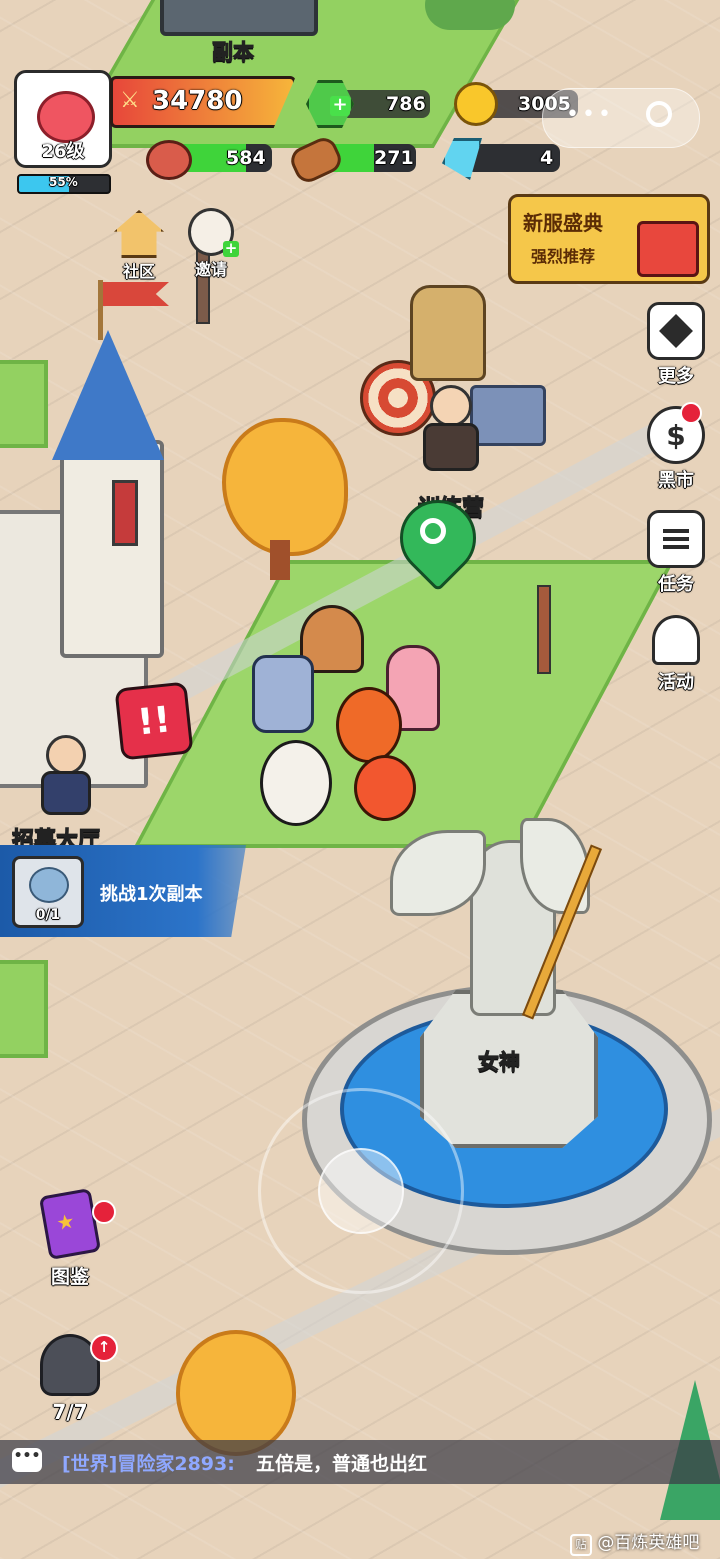 Image resolution: width=720 pixels, height=1559 pixels. I want to click on quest-progress: 0/1, so click(48, 915).